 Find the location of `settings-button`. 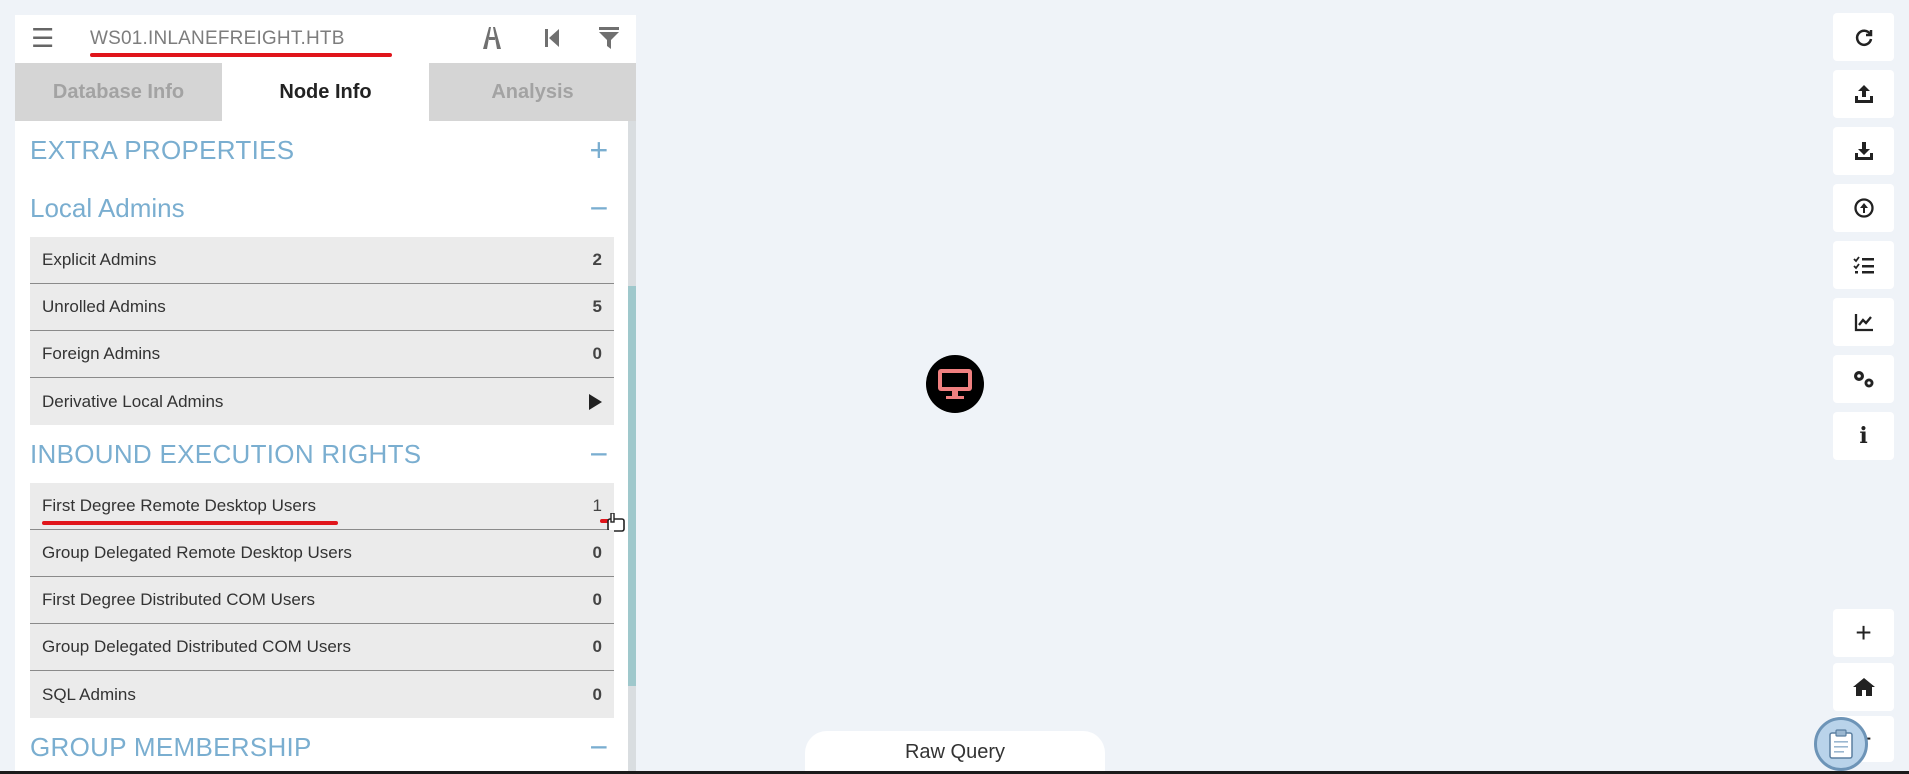

settings-button is located at coordinates (1863, 379).